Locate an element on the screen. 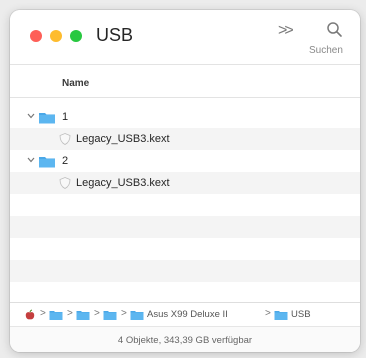  search-icon is located at coordinates (335, 30).